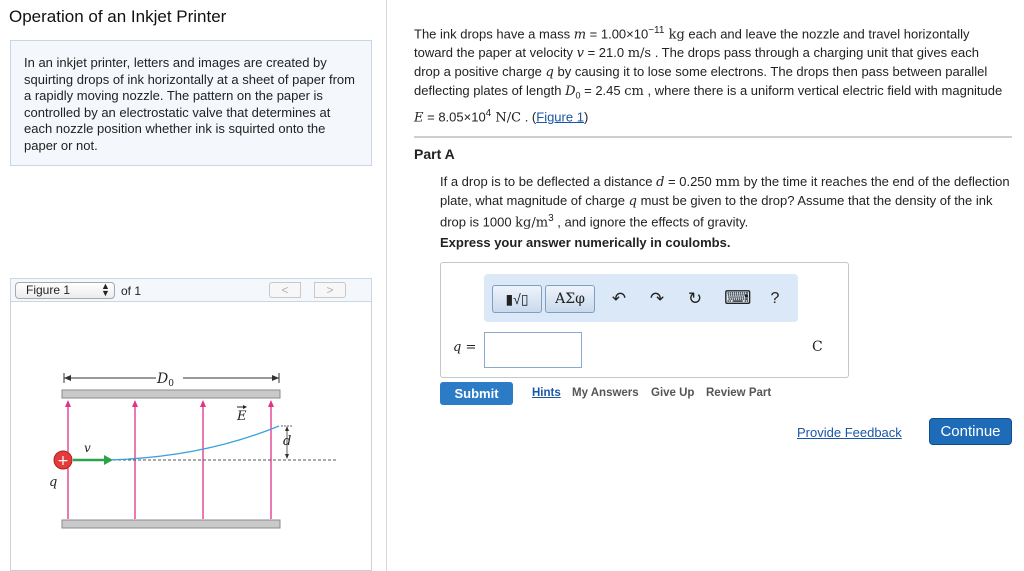 Image resolution: width=1024 pixels, height=571 pixels. I want to click on figure-link: Figure 1, so click(560, 116).